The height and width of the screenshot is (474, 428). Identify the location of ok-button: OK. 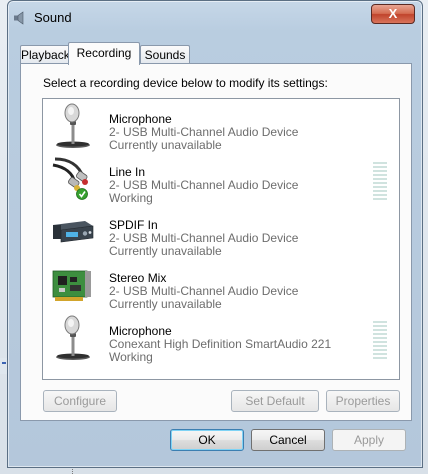
(207, 440).